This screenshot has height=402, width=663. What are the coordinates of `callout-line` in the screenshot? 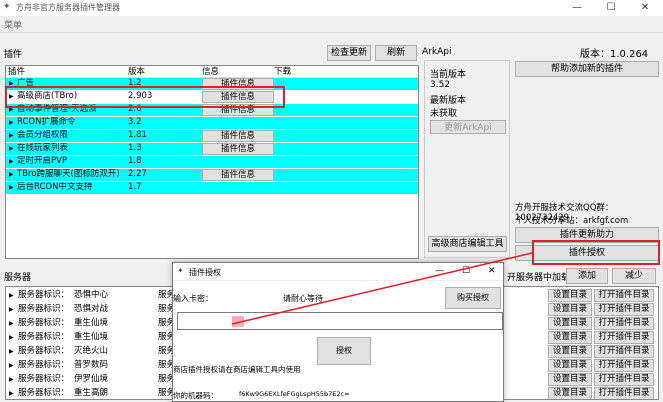 It's located at (382, 288).